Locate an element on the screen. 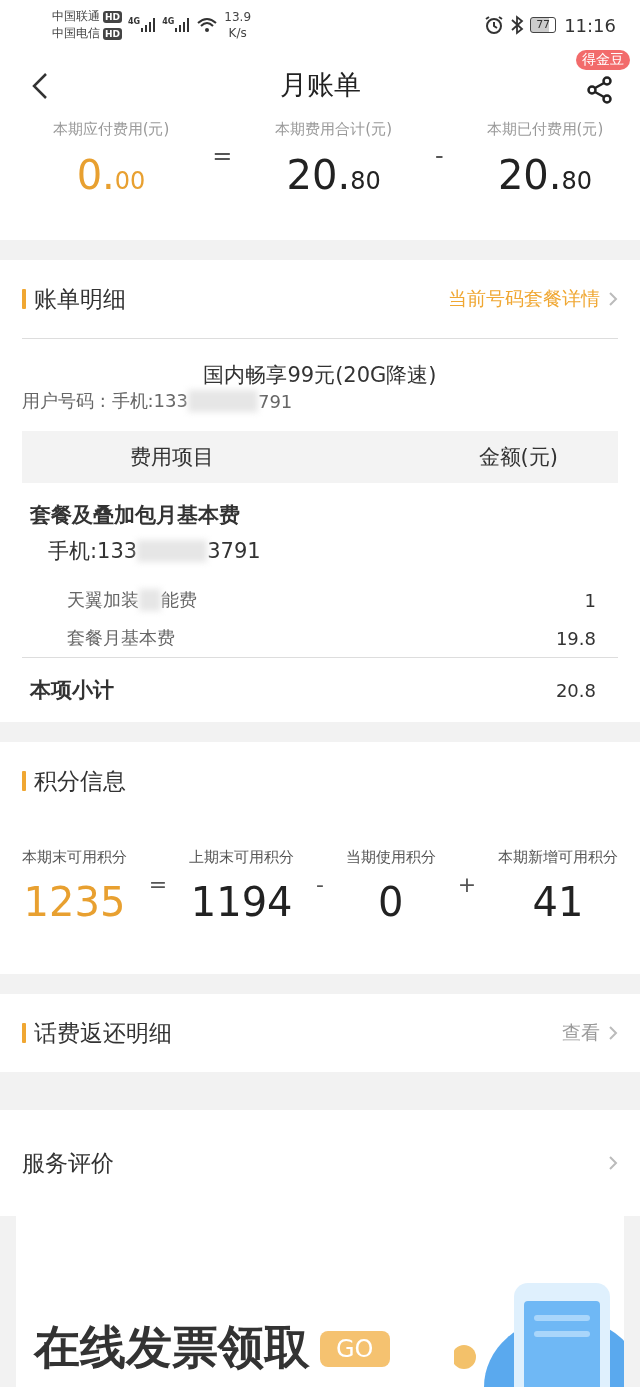 The image size is (640, 1387). amount-value: 0.00 is located at coordinates (111, 175).